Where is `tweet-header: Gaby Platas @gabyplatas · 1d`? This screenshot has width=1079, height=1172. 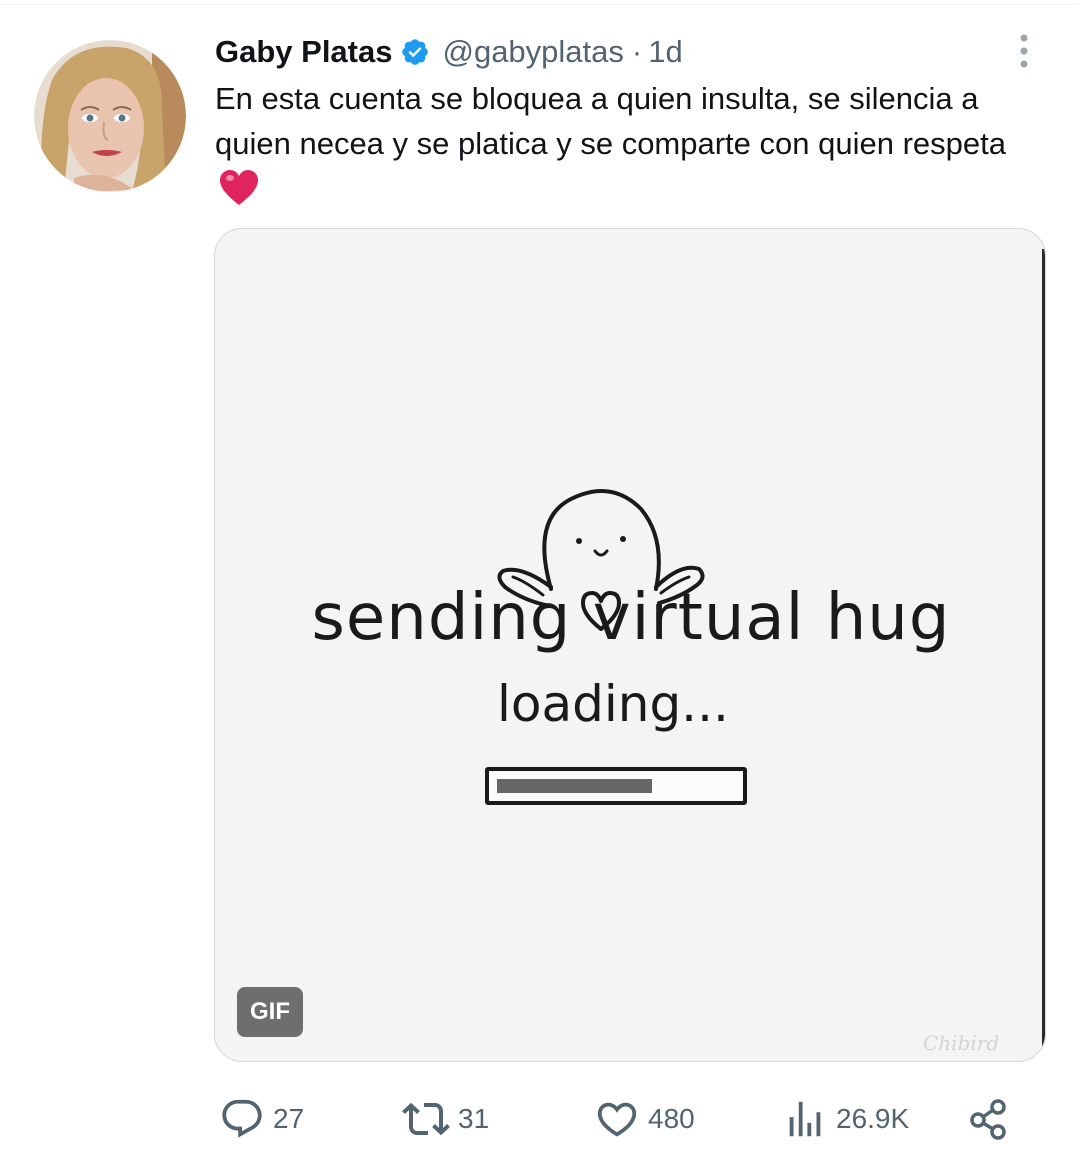 tweet-header: Gaby Platas @gabyplatas · 1d is located at coordinates (449, 52).